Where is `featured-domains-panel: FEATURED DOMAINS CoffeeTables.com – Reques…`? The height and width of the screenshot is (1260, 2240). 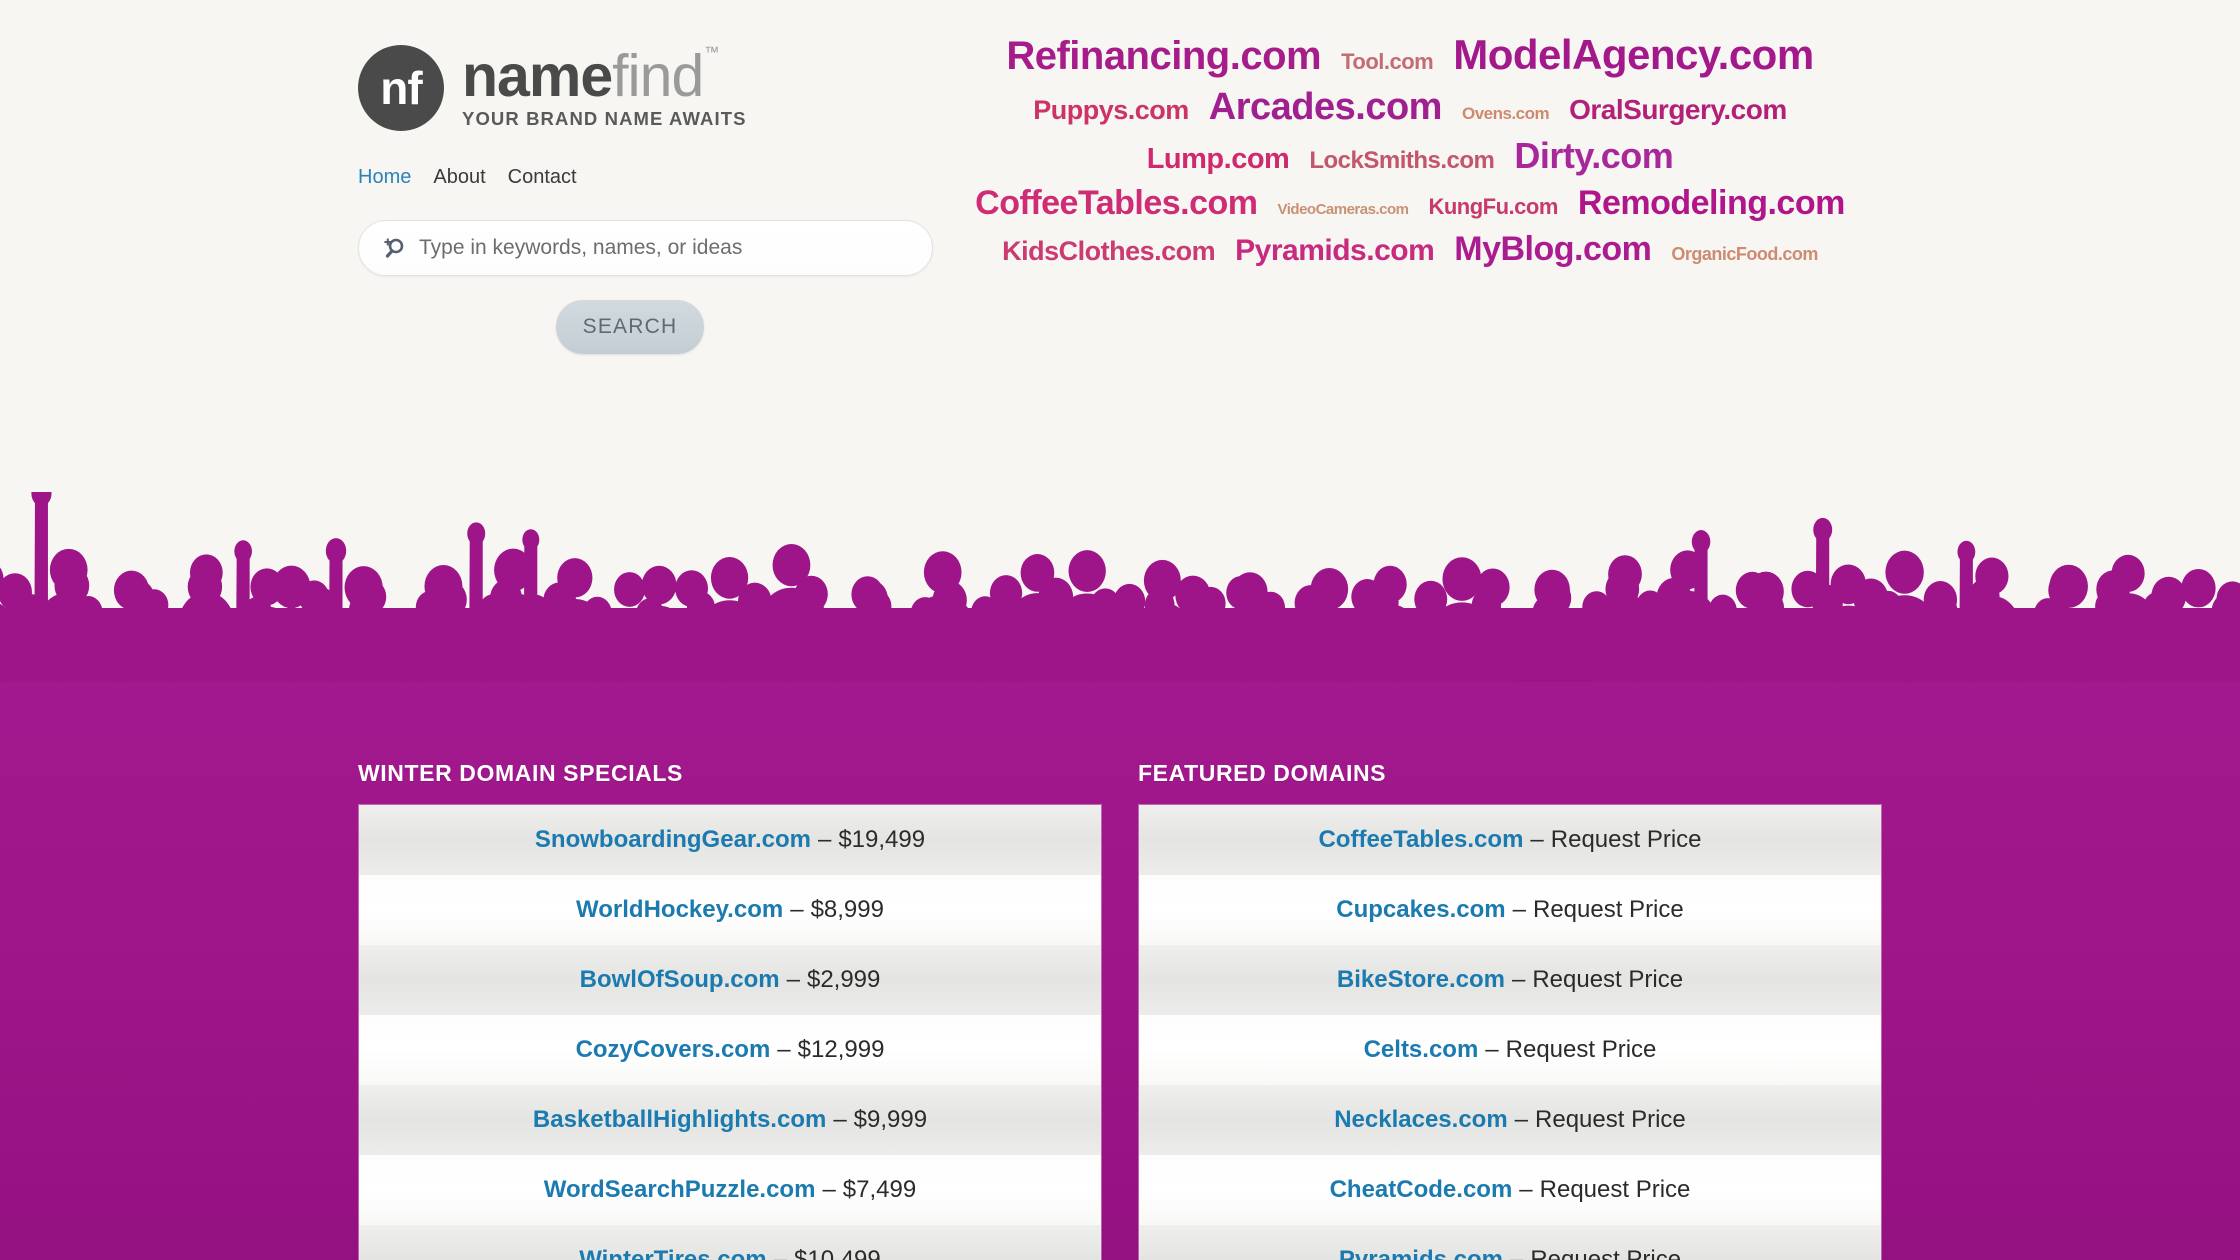 featured-domains-panel: FEATURED DOMAINS CoffeeTables.com – Reques… is located at coordinates (1510, 1010).